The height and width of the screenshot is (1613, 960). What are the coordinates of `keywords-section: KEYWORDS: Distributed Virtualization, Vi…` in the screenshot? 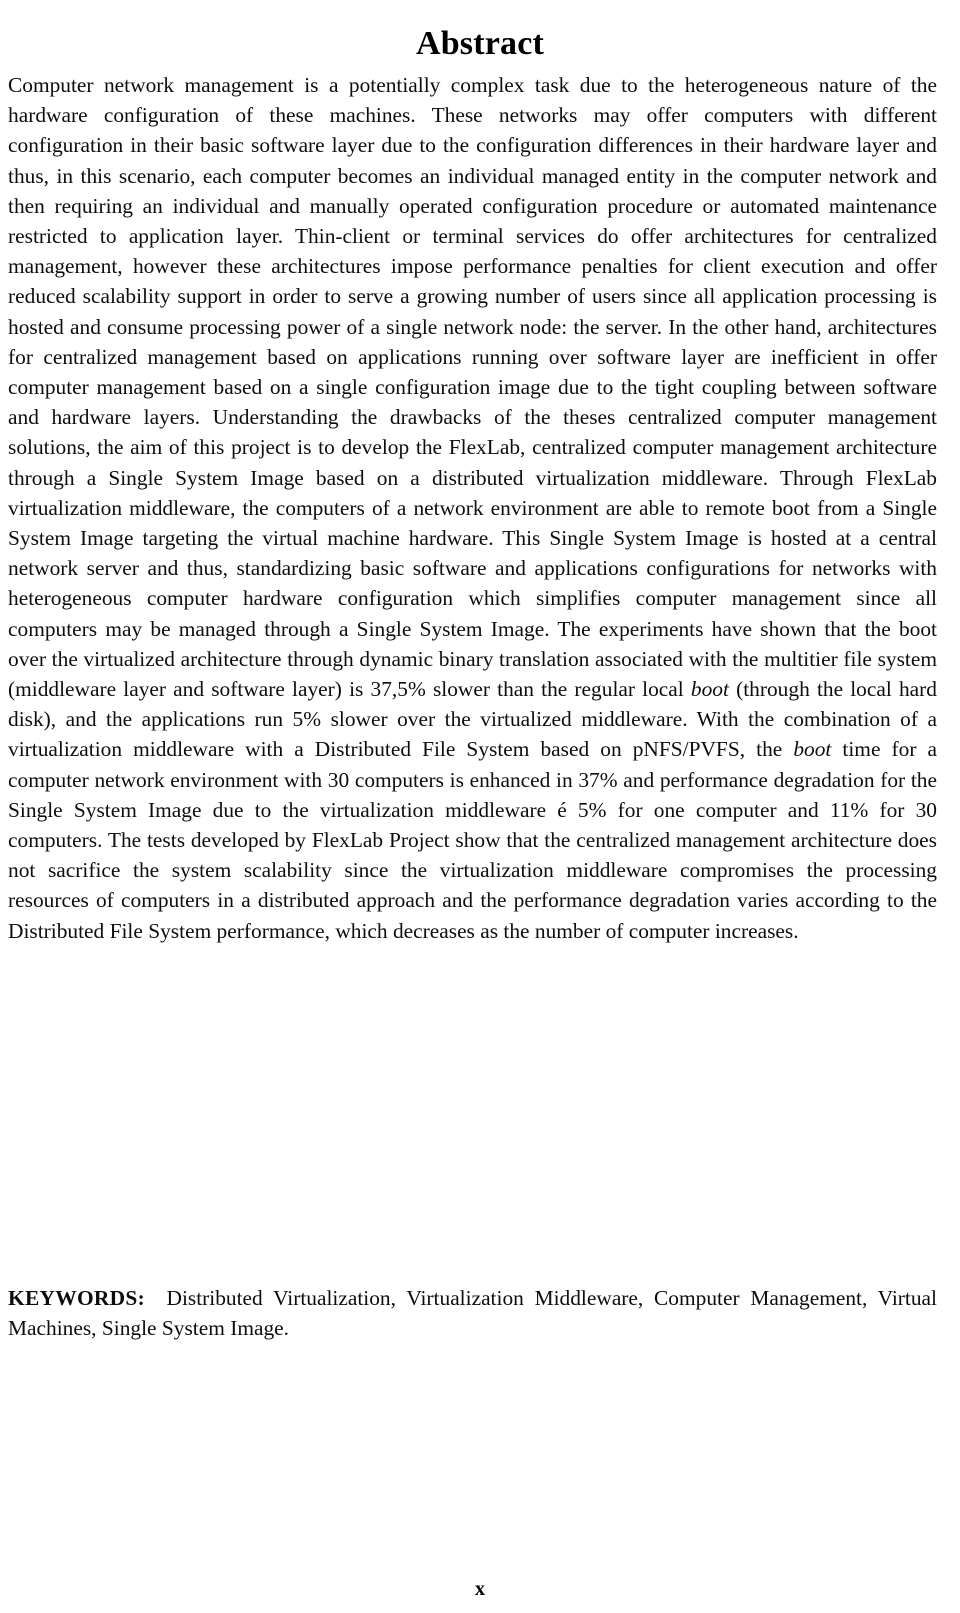 It's located at (472, 1313).